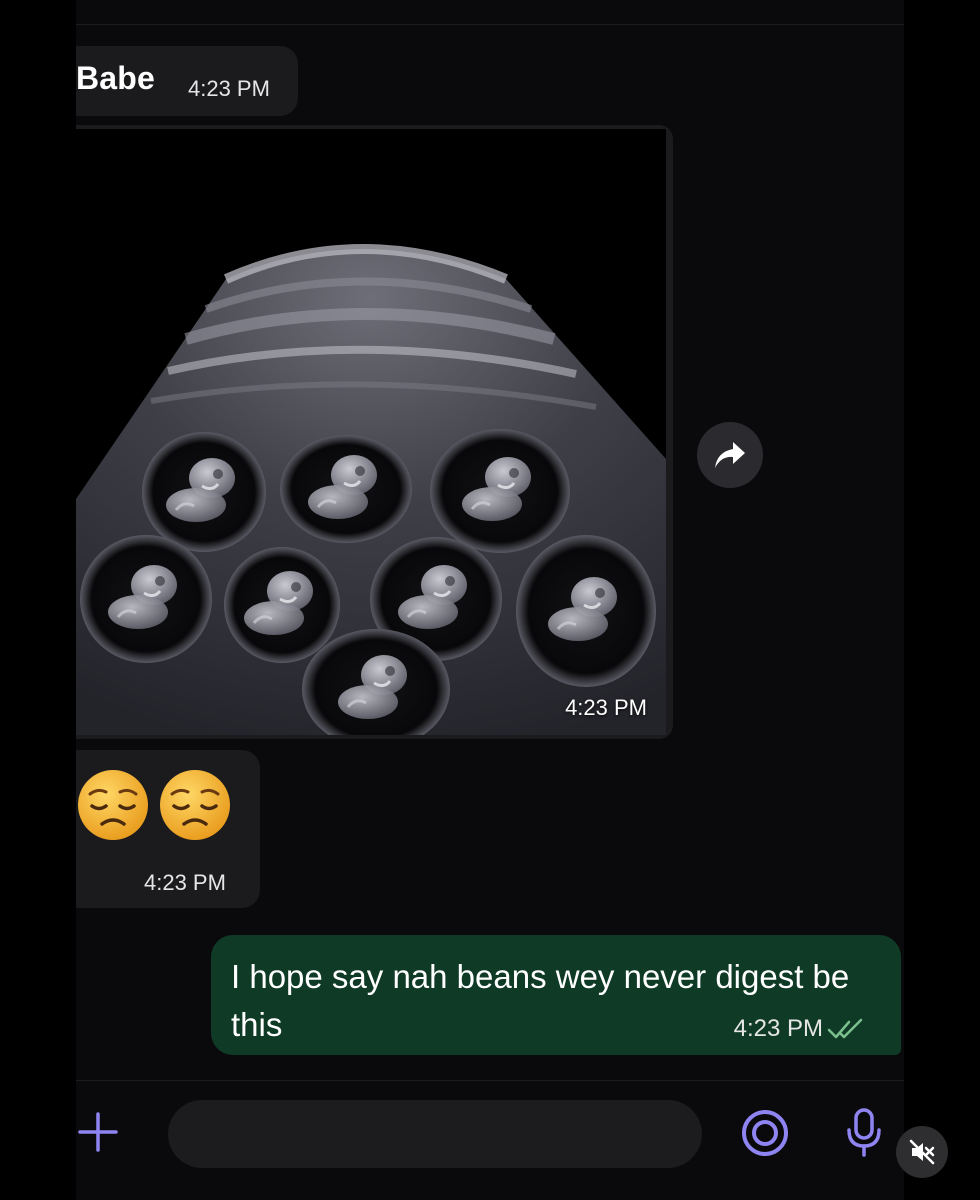 Image resolution: width=980 pixels, height=1200 pixels. I want to click on forward-button, so click(730, 455).